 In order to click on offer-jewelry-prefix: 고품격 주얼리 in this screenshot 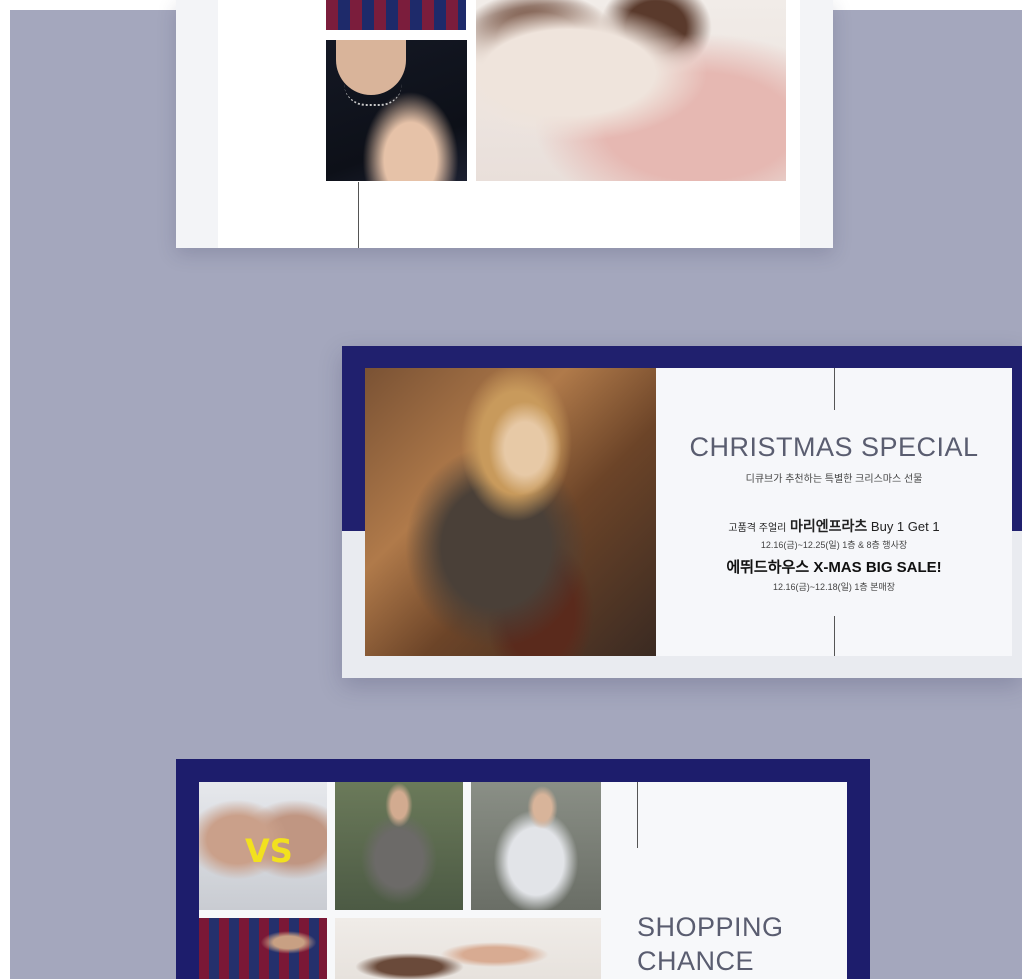, I will do `click(757, 528)`.